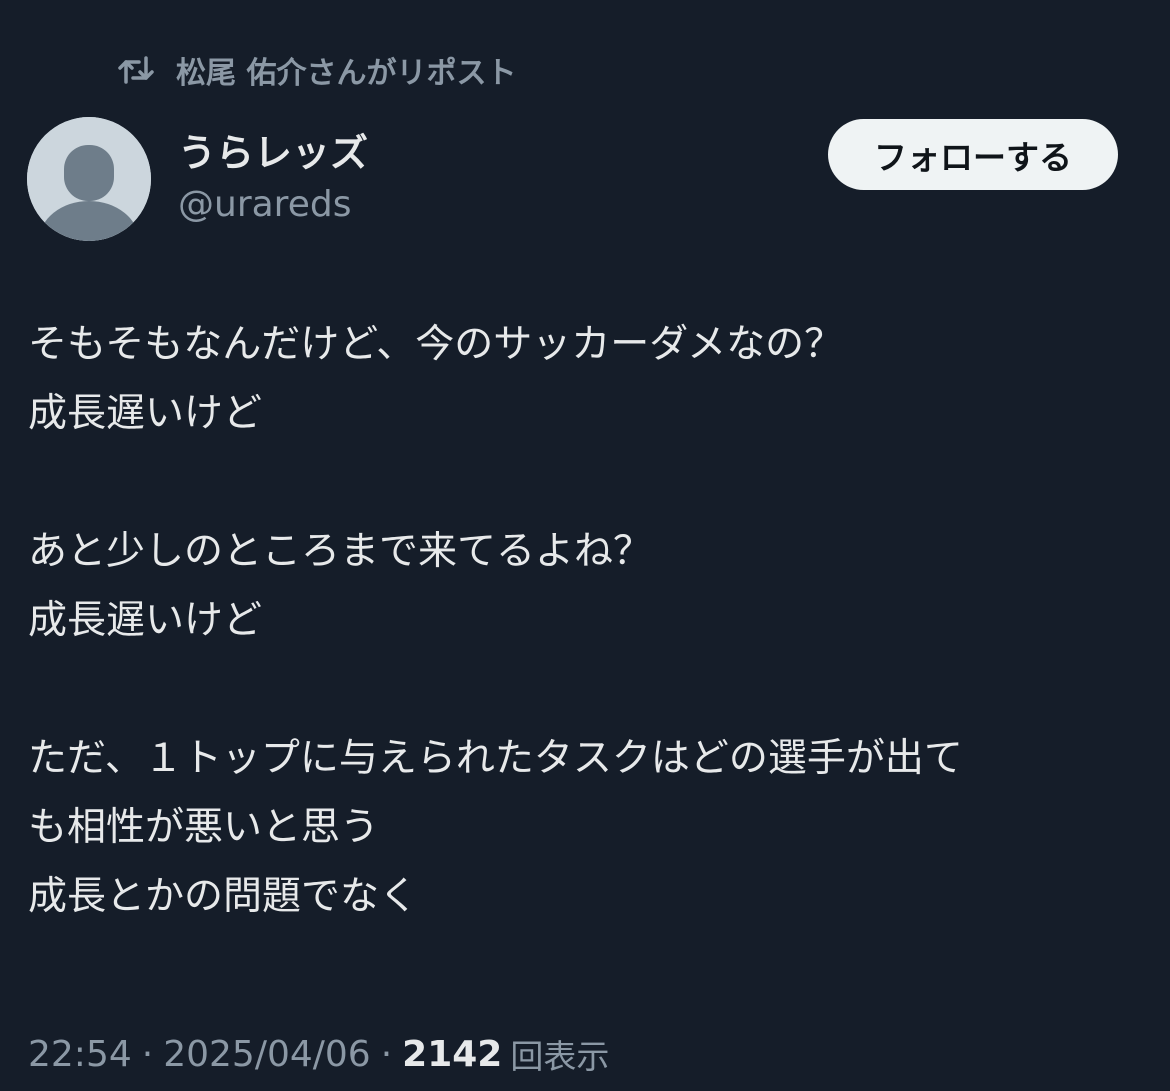 This screenshot has height=1091, width=1170. I want to click on tweet-paragraph: そもそもなんだけど、今のサッカーダメなの？ 成長遅いけど, so click(583, 379).